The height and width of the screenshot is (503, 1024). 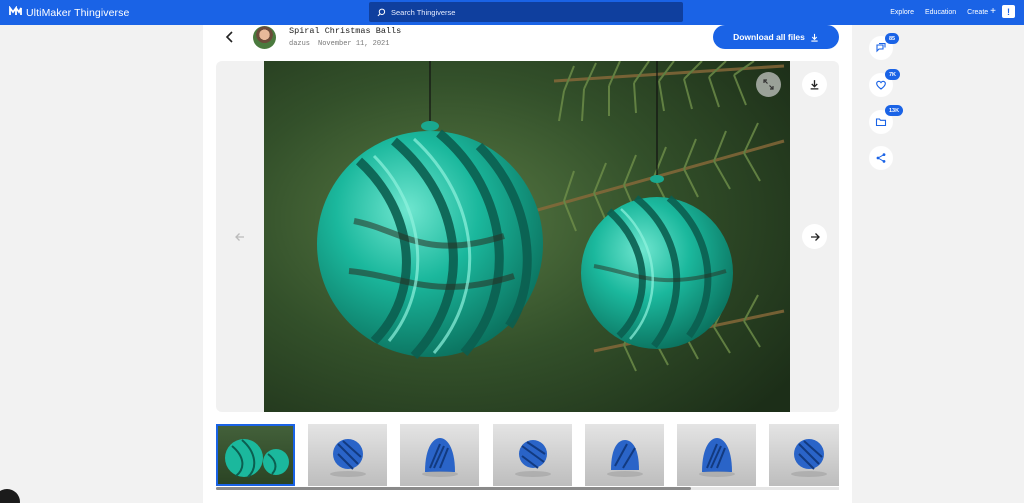 I want to click on comments-count-badge: 85, so click(x=892, y=38).